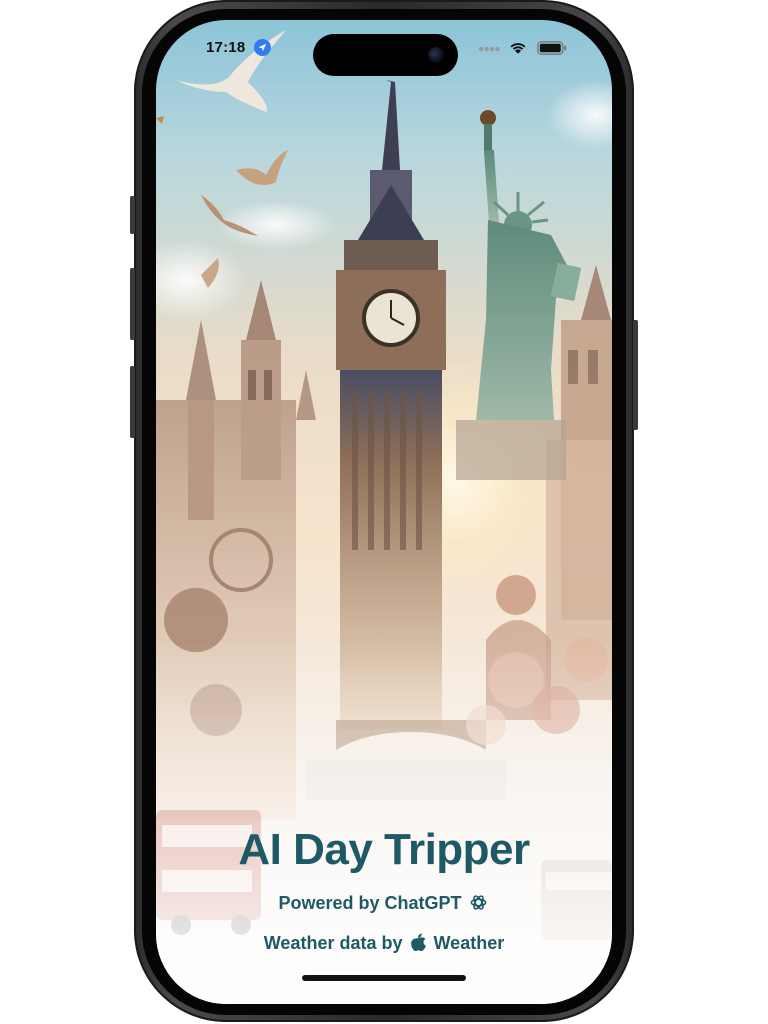  I want to click on volume-down-button, so click(132, 402).